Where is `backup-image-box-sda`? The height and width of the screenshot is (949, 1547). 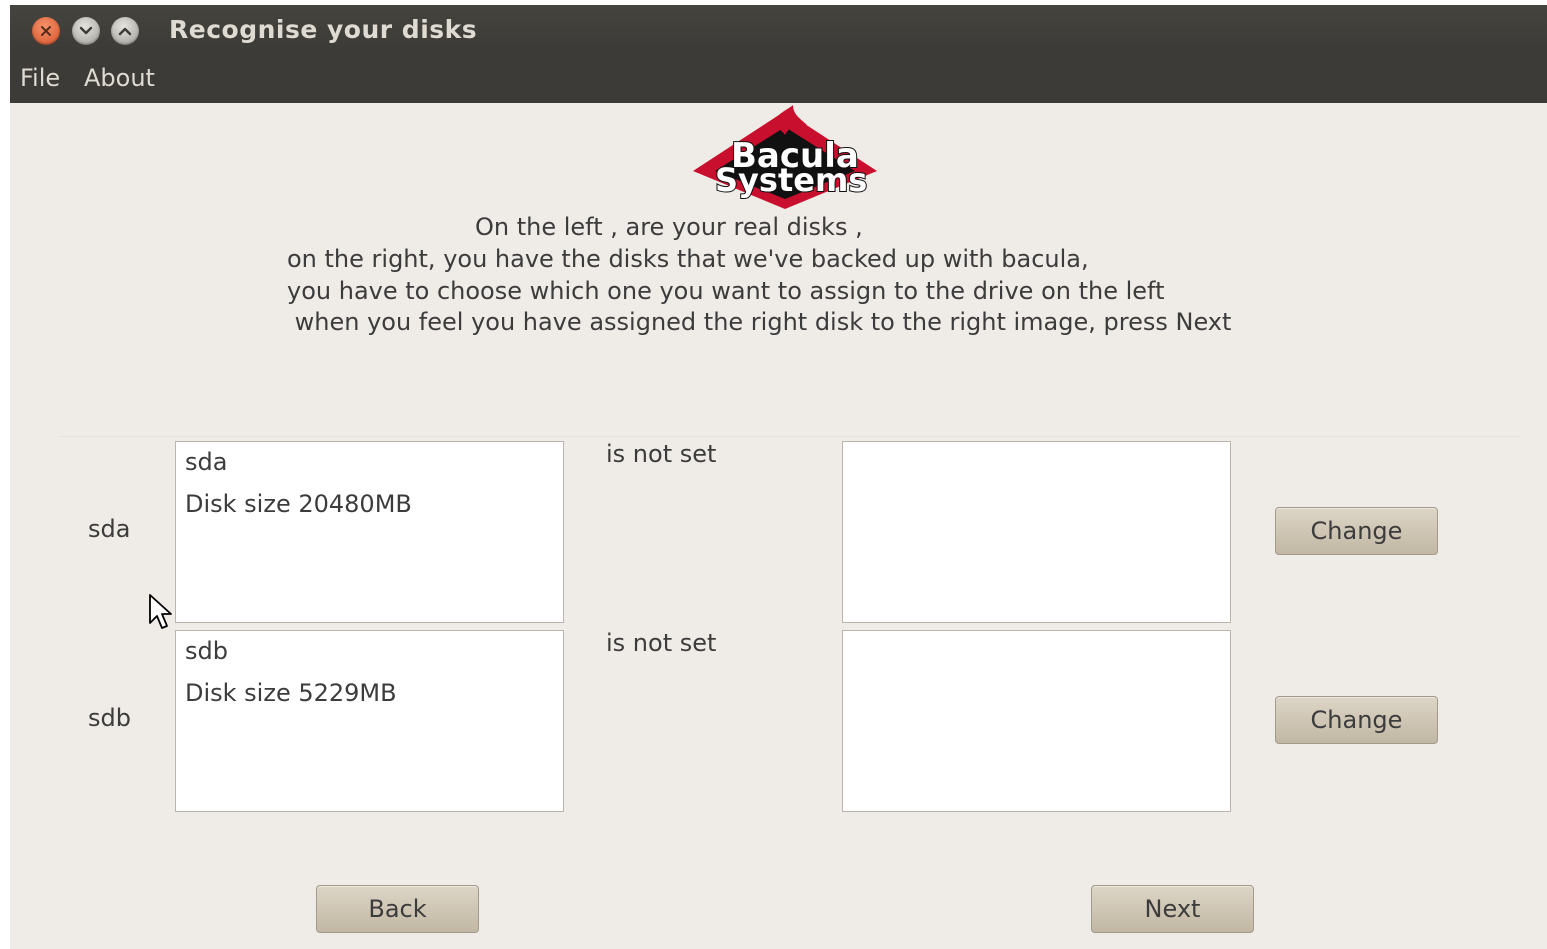
backup-image-box-sda is located at coordinates (1036, 532).